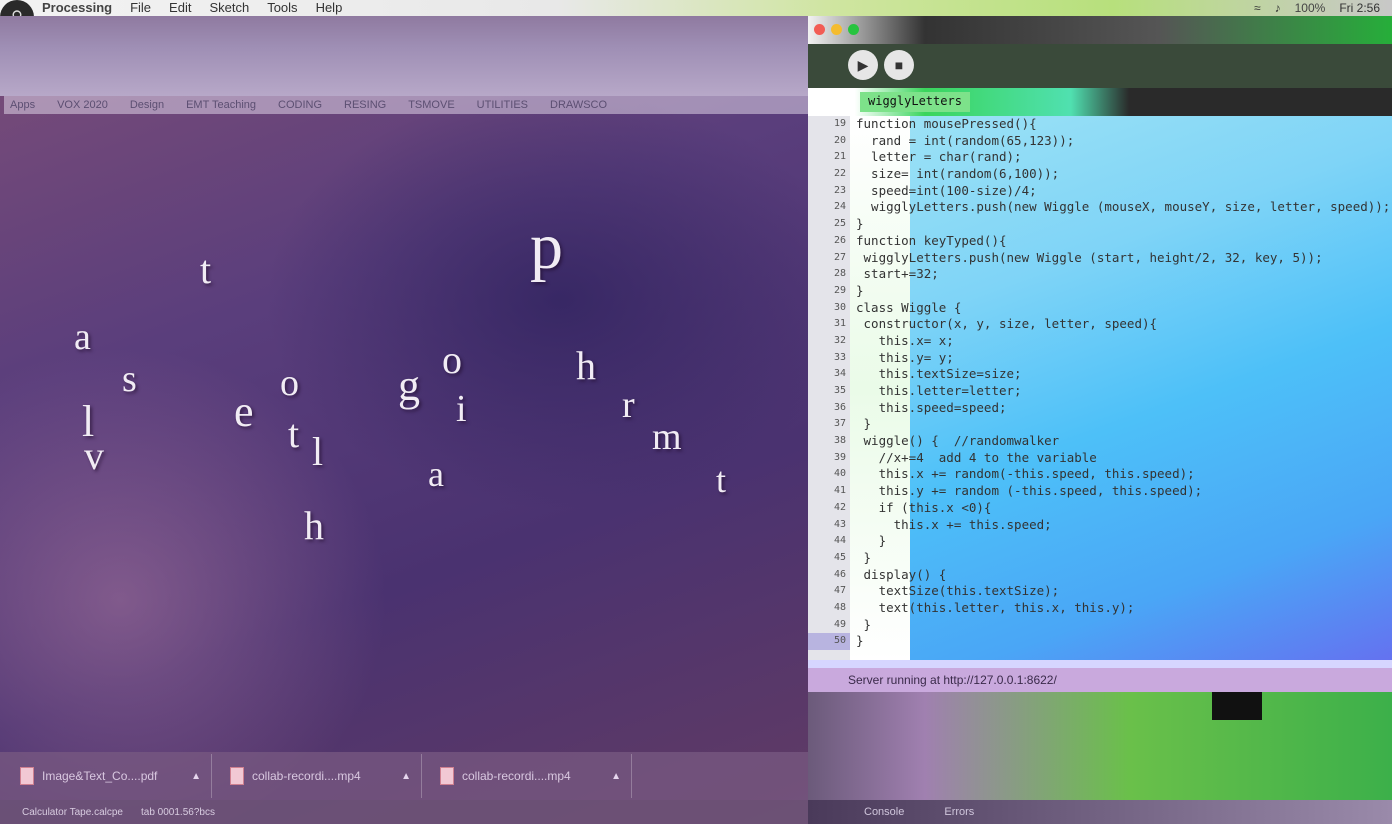 The width and height of the screenshot is (1392, 824). Describe the element at coordinates (839, 274) in the screenshot. I see `line-number: 28` at that location.